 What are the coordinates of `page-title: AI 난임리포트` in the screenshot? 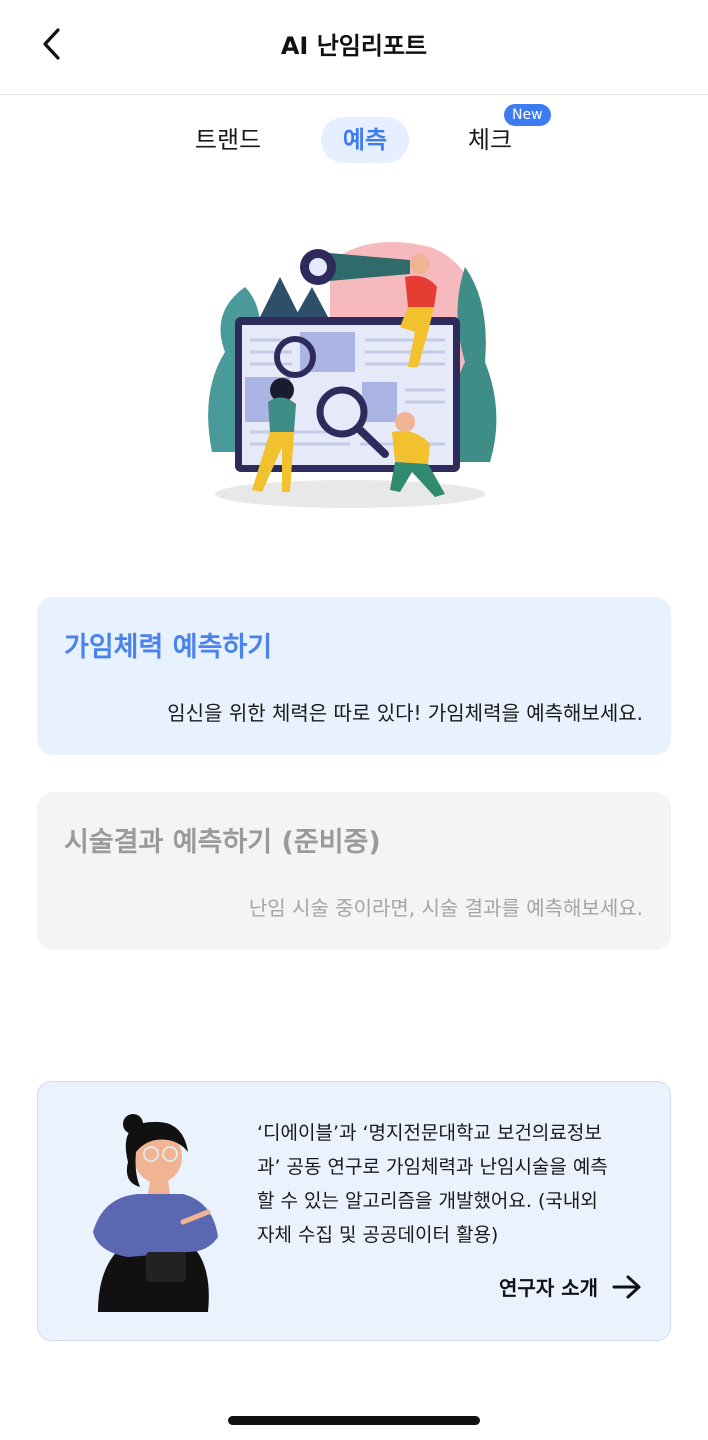 It's located at (354, 46).